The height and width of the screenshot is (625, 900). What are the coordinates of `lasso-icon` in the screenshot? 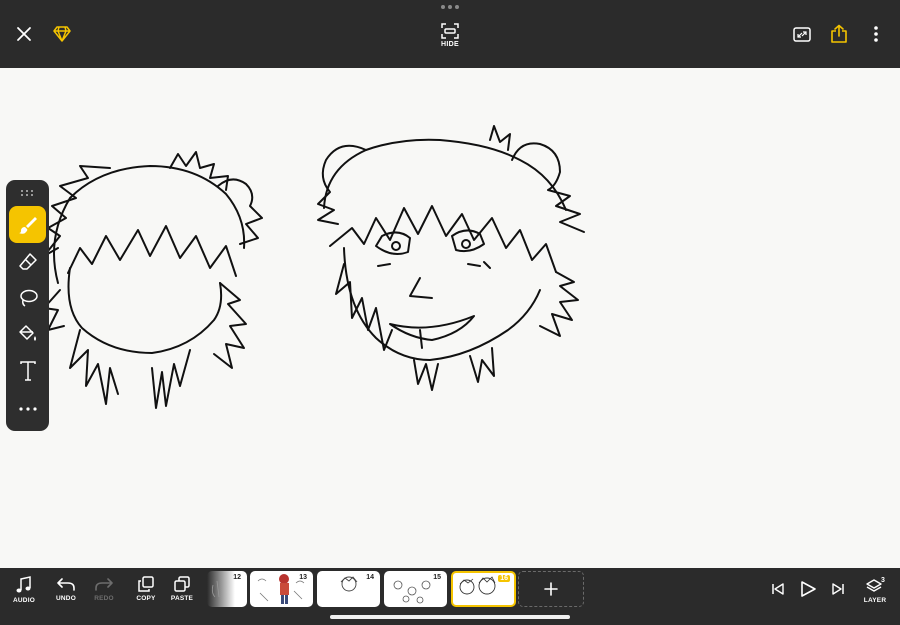 It's located at (28, 298).